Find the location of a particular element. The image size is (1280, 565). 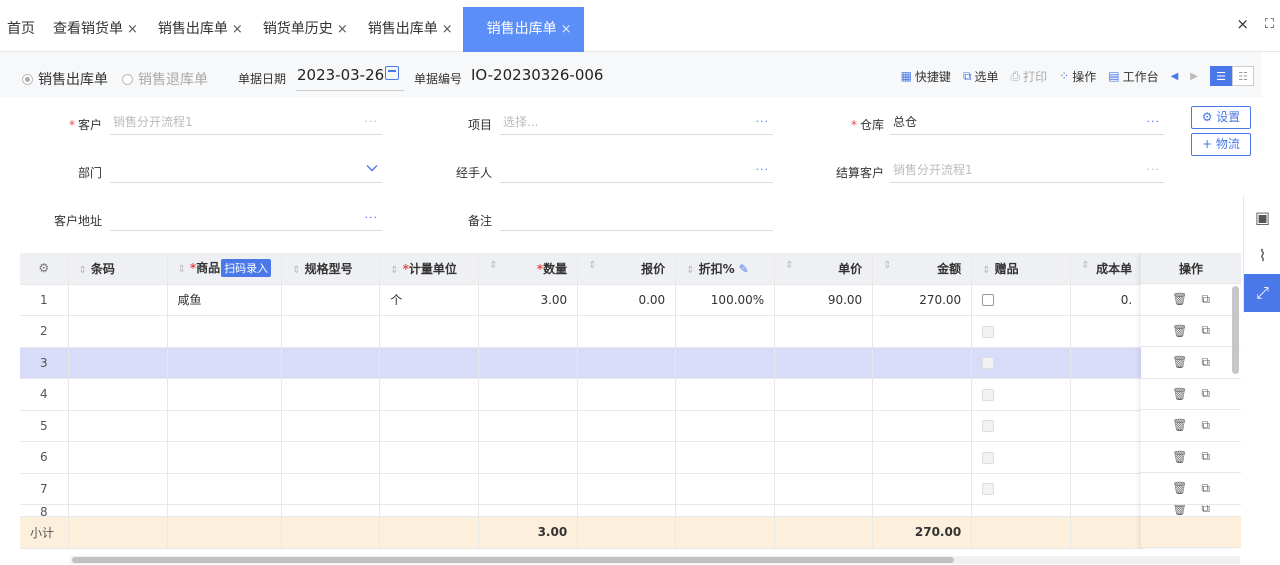

cell-qty: 3.00 is located at coordinates (528, 300).